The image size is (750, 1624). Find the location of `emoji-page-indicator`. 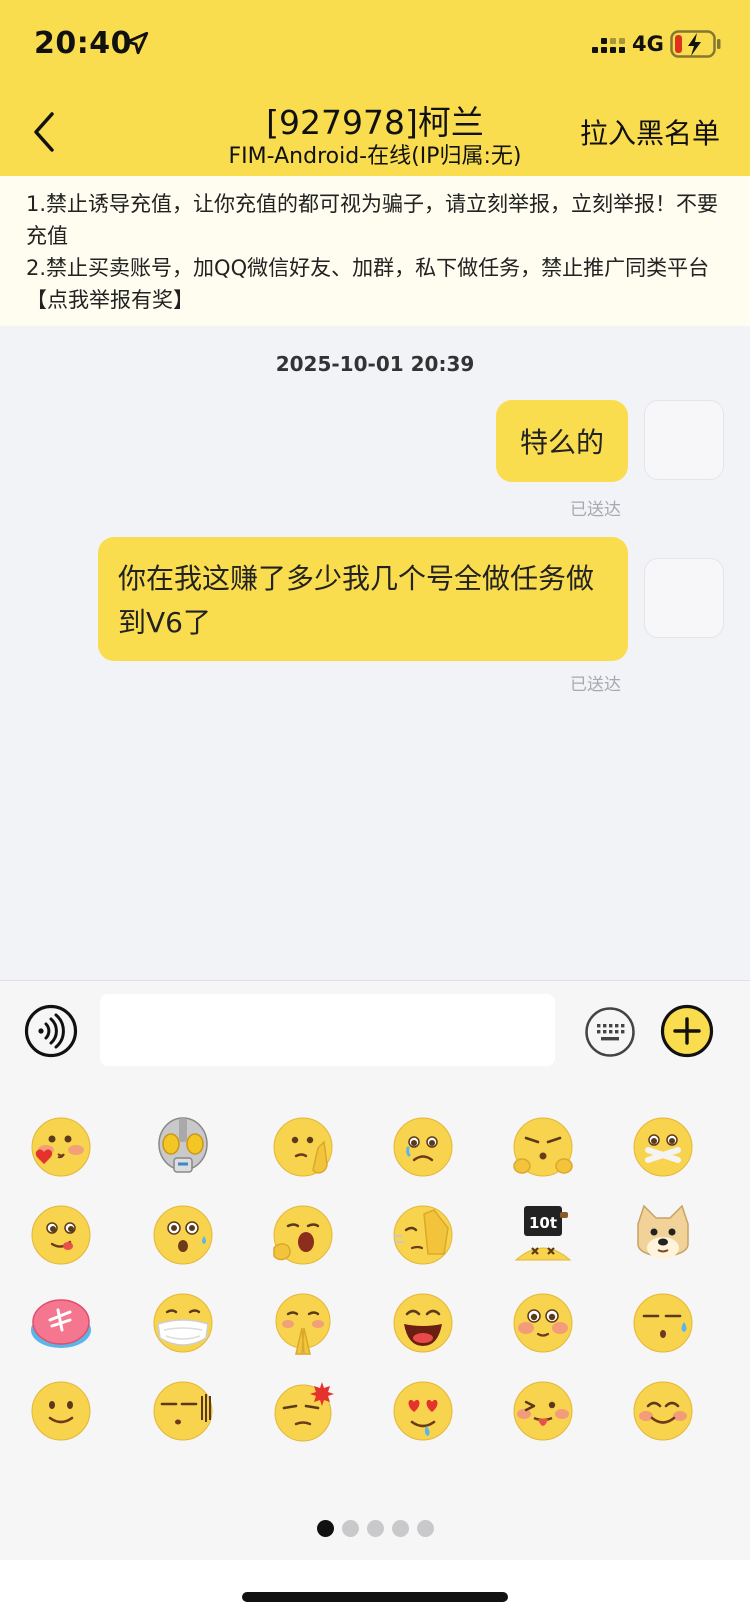

emoji-page-indicator is located at coordinates (375, 1530).